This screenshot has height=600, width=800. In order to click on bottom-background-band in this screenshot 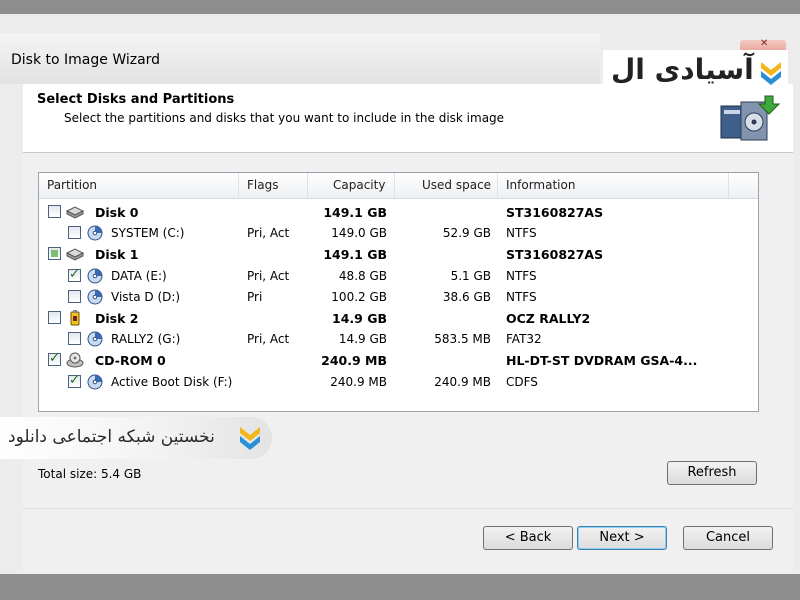, I will do `click(400, 587)`.